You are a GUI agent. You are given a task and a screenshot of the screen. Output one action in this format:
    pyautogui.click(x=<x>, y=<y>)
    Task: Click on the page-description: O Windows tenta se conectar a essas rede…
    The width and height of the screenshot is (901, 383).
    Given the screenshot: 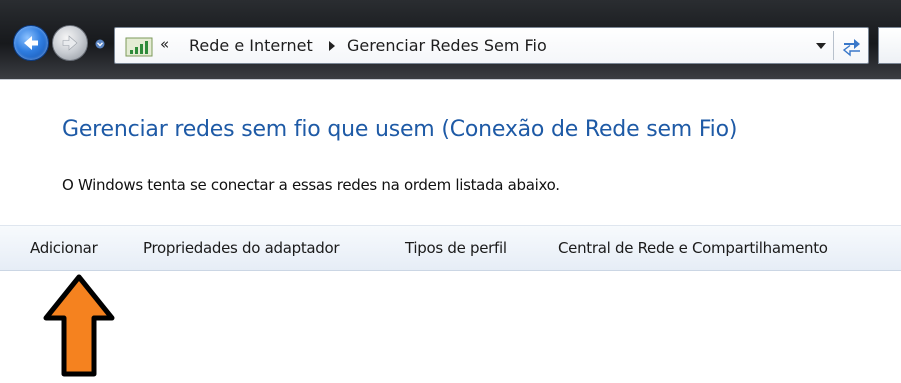 What is the action you would take?
    pyautogui.click(x=311, y=185)
    